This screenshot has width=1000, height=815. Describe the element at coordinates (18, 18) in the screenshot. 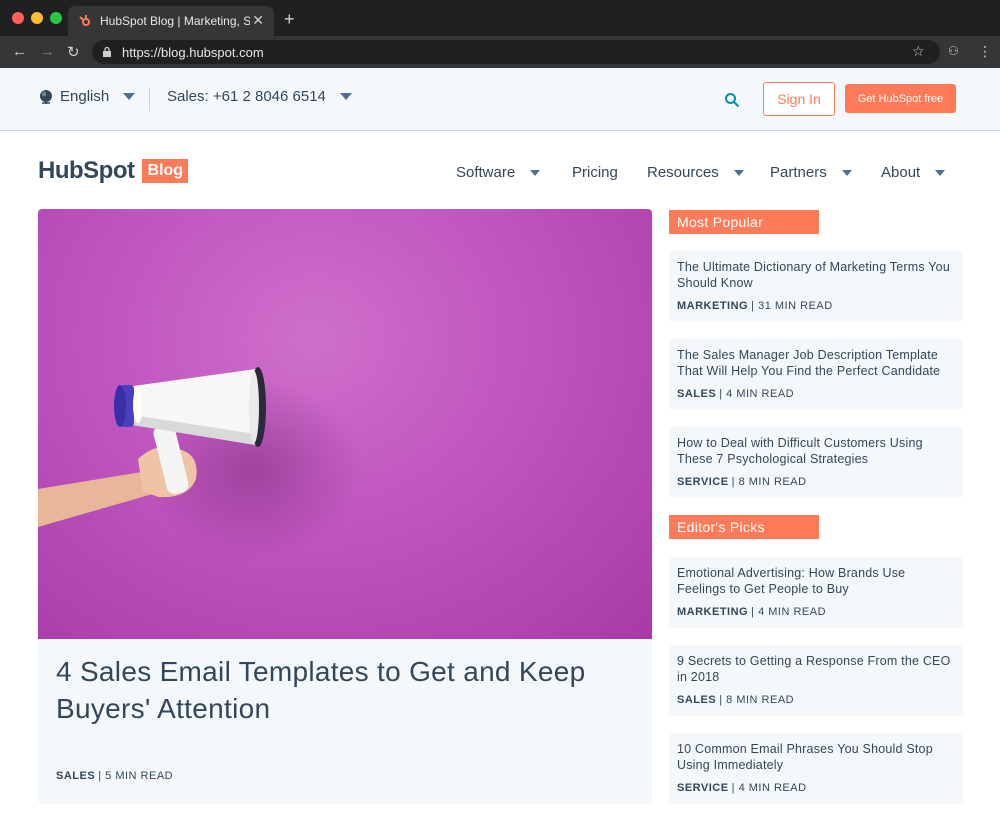

I see `close-window-button` at that location.